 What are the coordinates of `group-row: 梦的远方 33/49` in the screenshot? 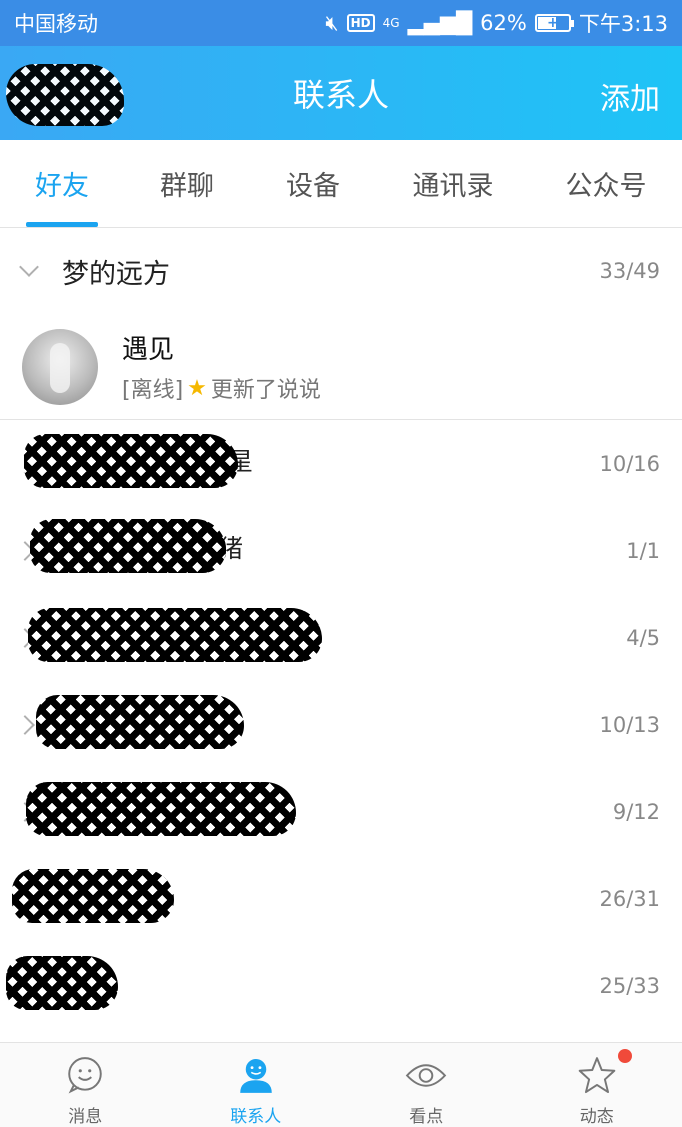 It's located at (341, 271).